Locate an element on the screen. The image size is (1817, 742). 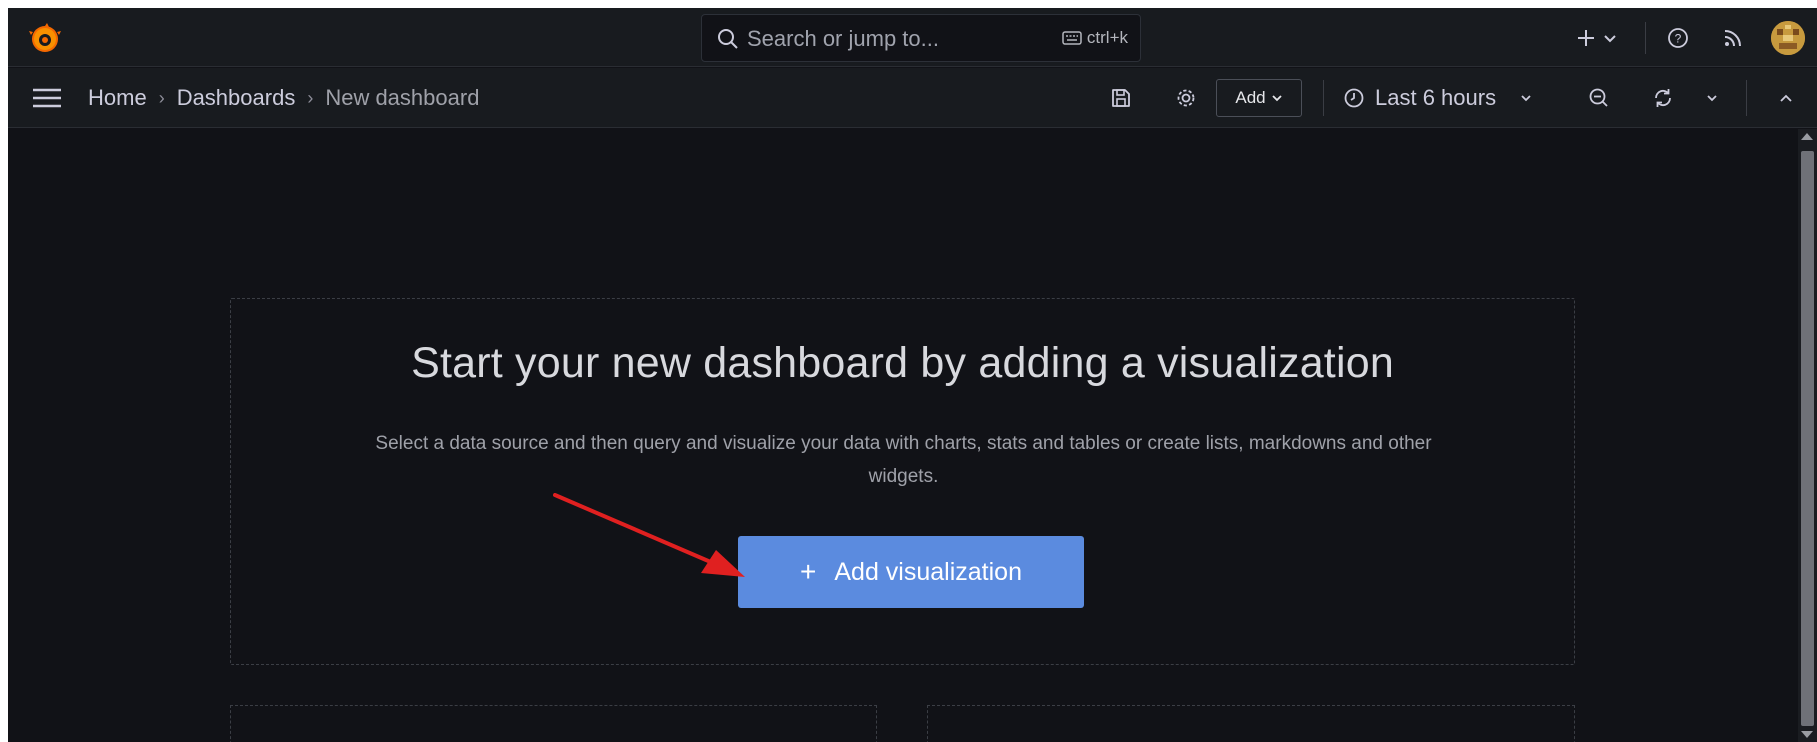
add-visualization-button: + Add visualization is located at coordinates (911, 572).